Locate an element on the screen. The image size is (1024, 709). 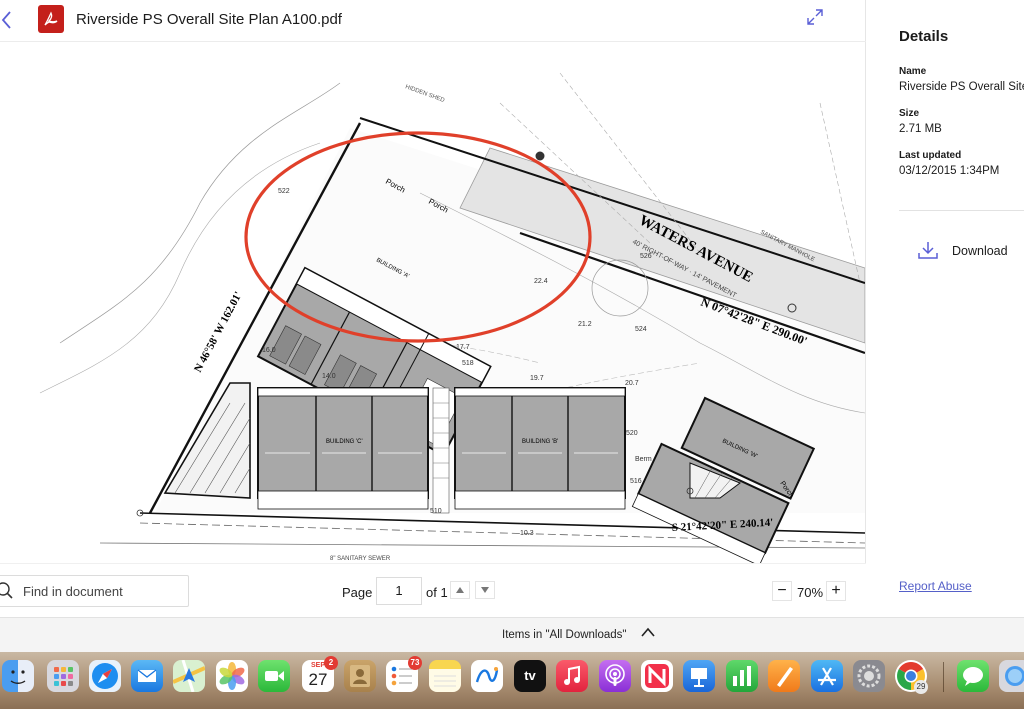
notes-icon is located at coordinates (445, 676).